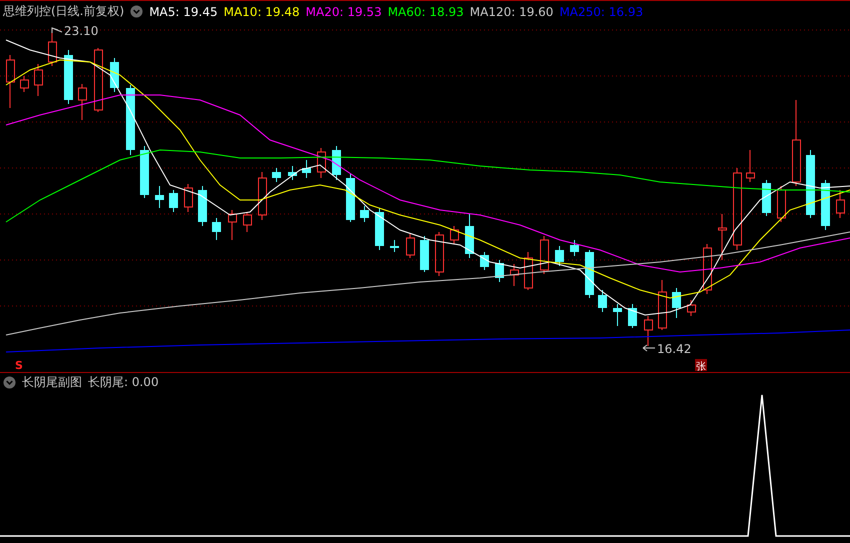 Image resolution: width=850 pixels, height=543 pixels. I want to click on high-price-label: 23.10, so click(81, 31).